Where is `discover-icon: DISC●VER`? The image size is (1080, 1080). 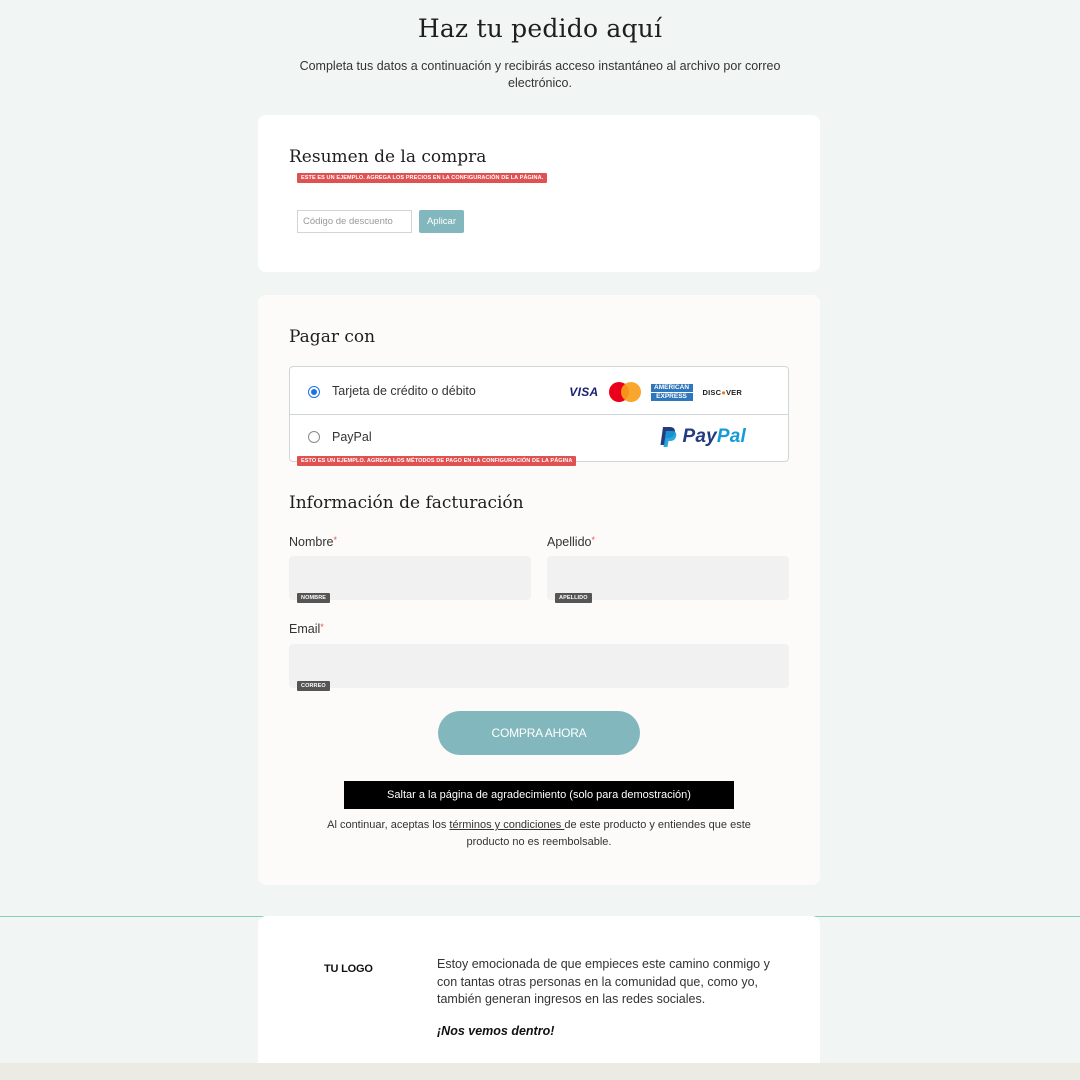
discover-icon: DISC●VER is located at coordinates (722, 392).